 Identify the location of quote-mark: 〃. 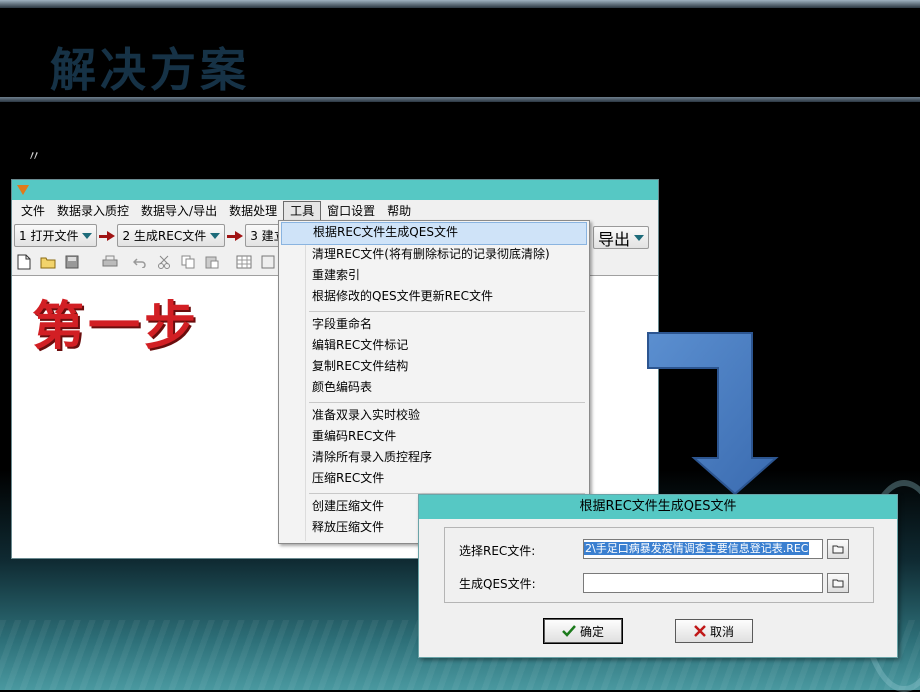
(34, 157).